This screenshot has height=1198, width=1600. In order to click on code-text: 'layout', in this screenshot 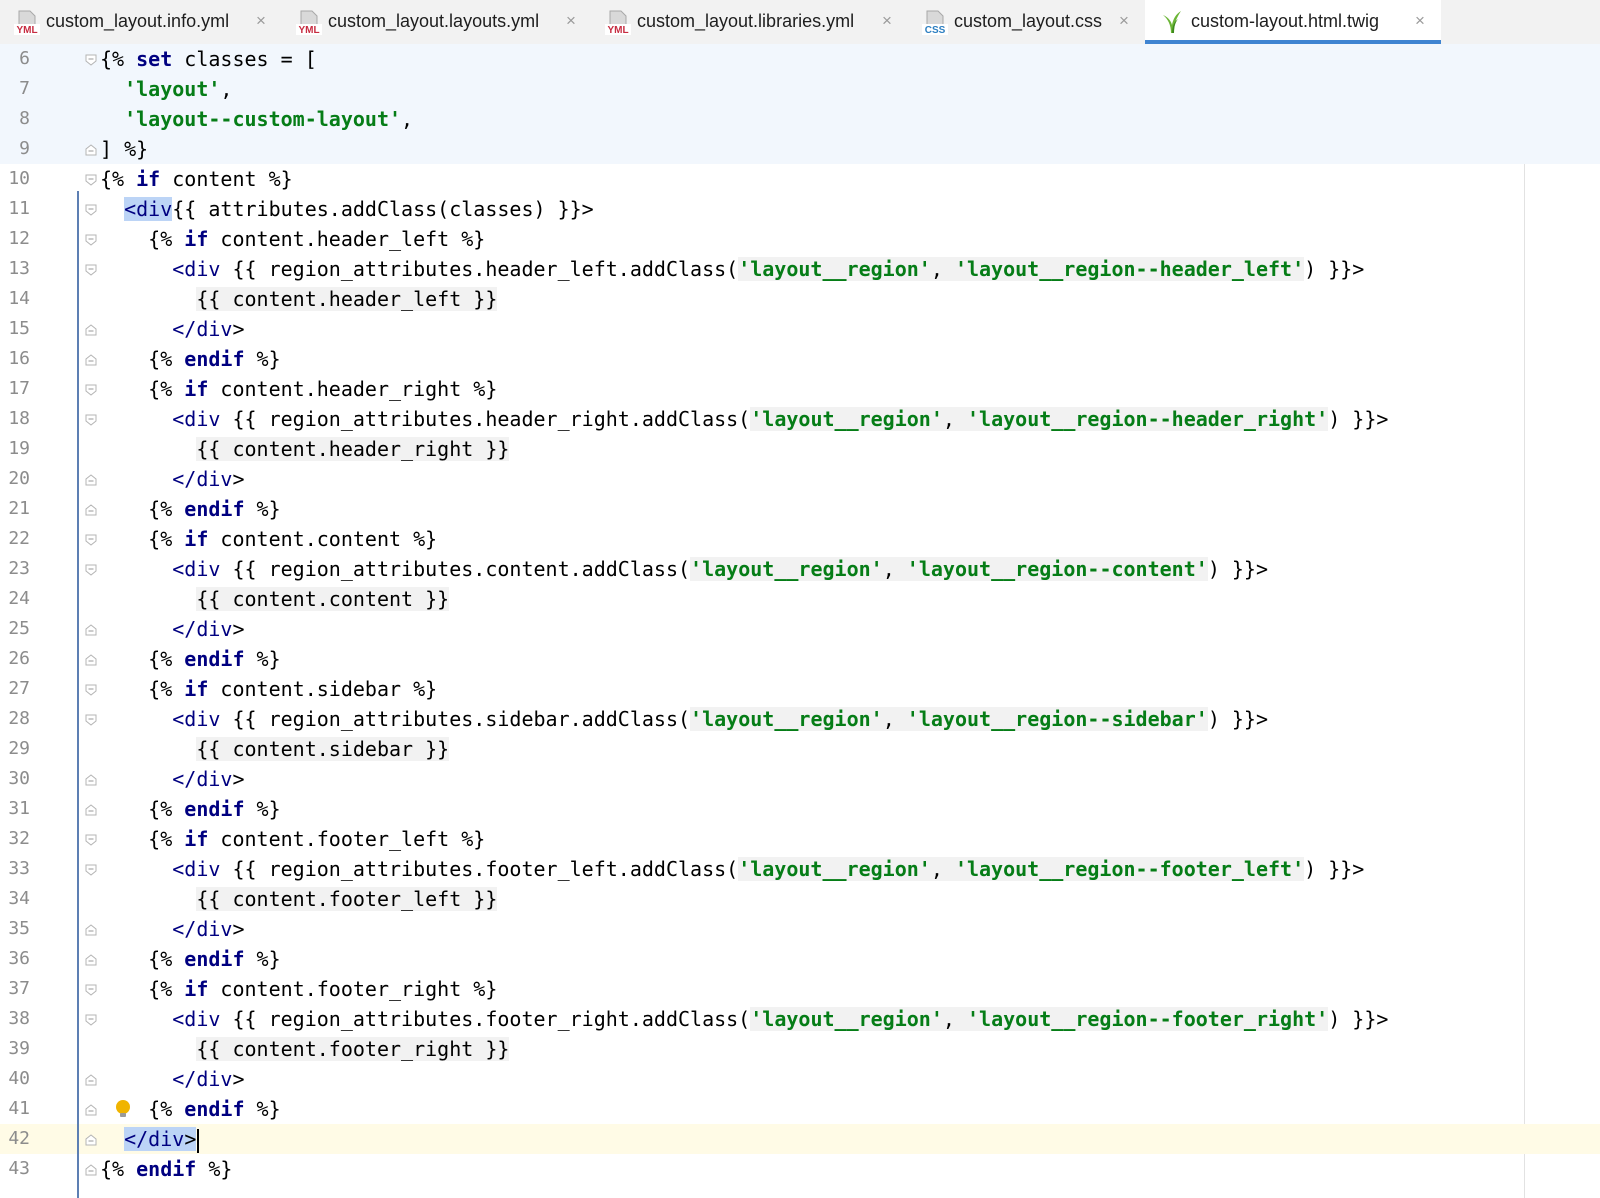, I will do `click(166, 89)`.